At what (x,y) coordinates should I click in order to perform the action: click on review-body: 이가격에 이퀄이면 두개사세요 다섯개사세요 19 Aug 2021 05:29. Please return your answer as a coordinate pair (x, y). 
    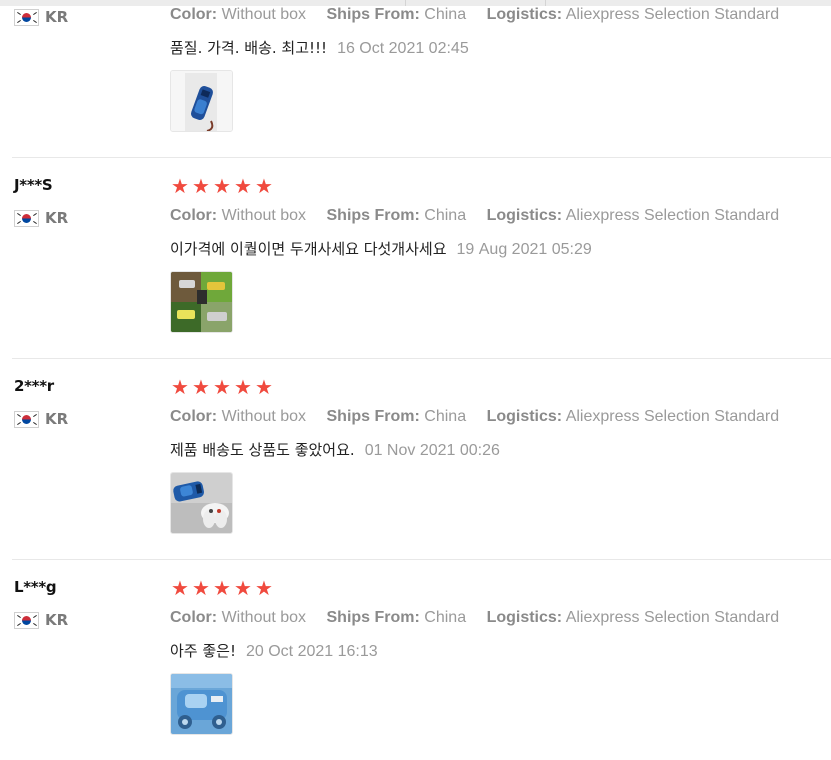
    Looking at the image, I should click on (381, 248).